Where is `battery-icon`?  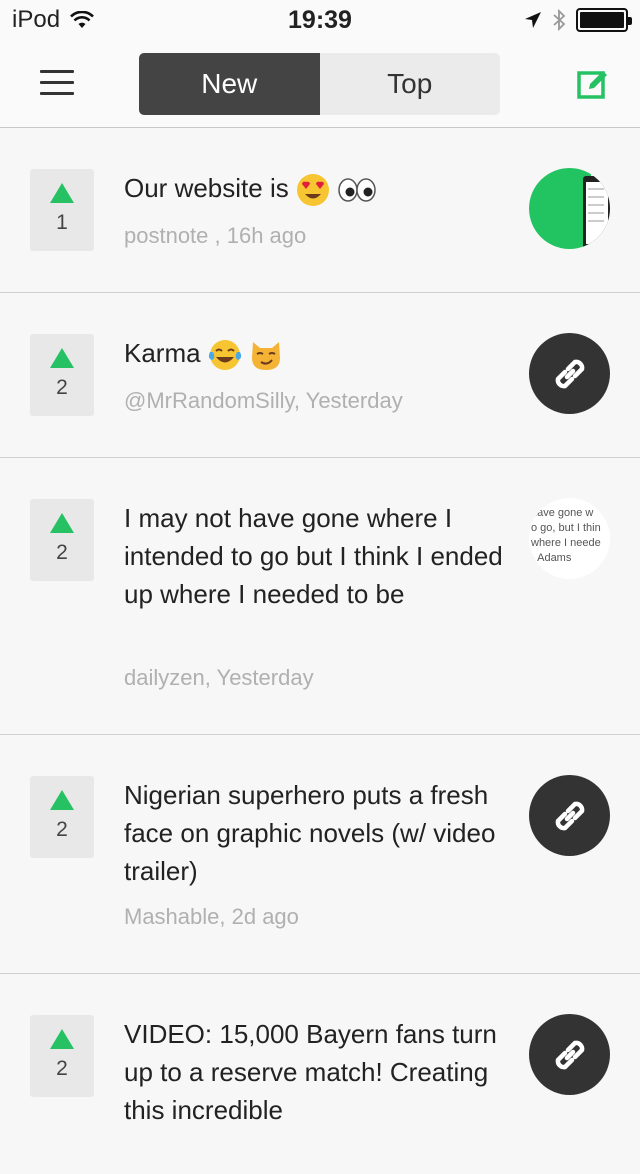 battery-icon is located at coordinates (604, 20).